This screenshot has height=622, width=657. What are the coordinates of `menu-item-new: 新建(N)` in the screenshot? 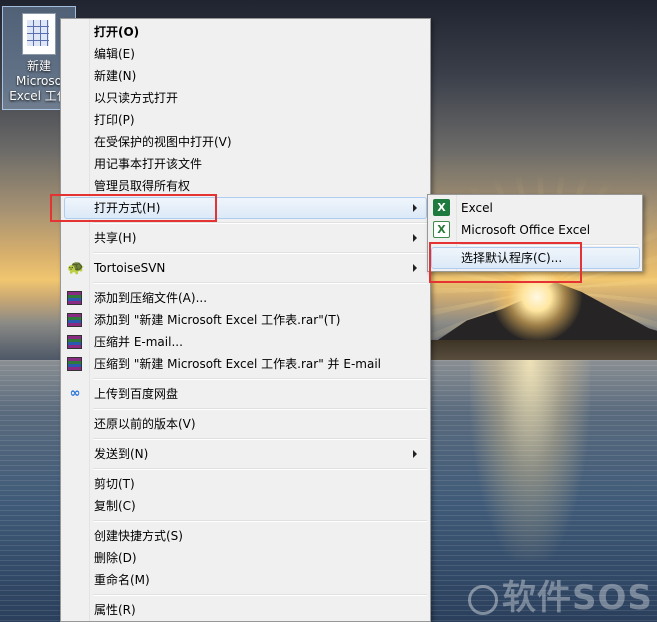 It's located at (245, 76).